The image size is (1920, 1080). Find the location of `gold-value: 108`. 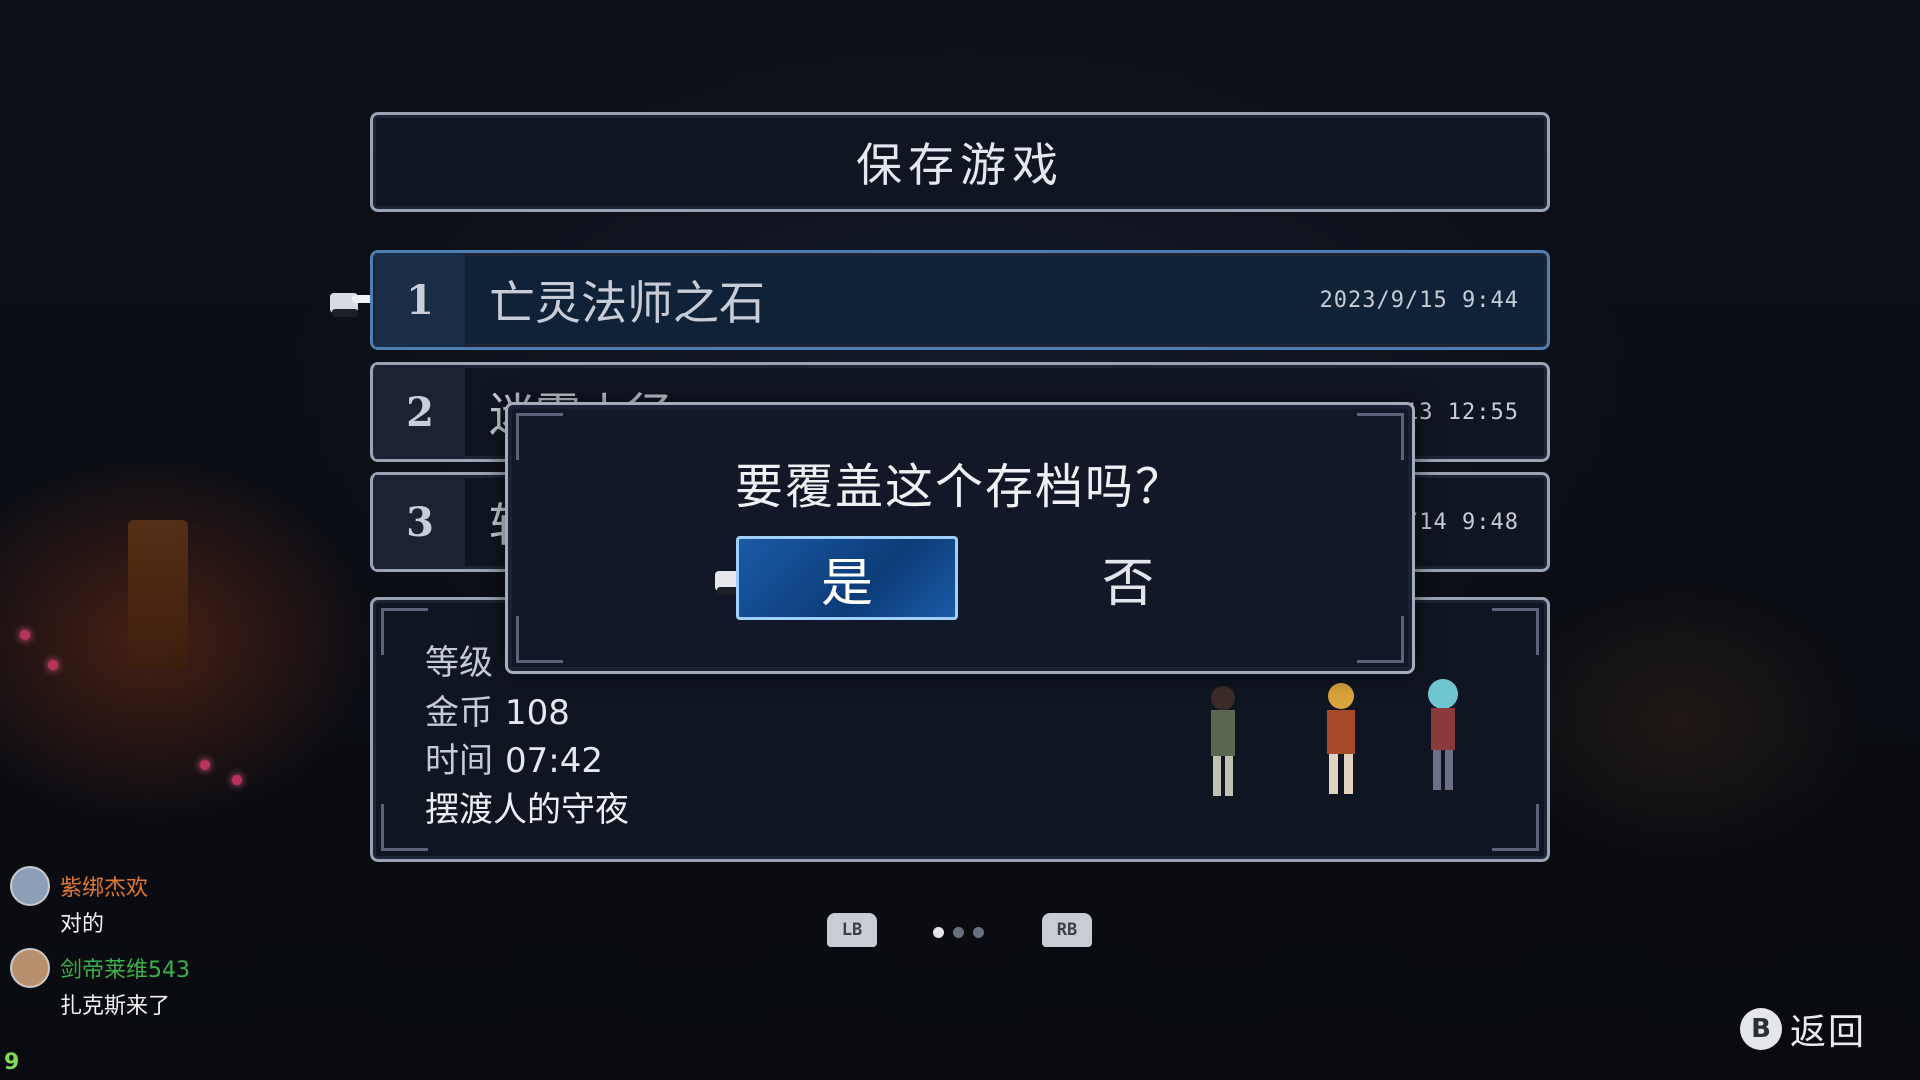

gold-value: 108 is located at coordinates (537, 713).